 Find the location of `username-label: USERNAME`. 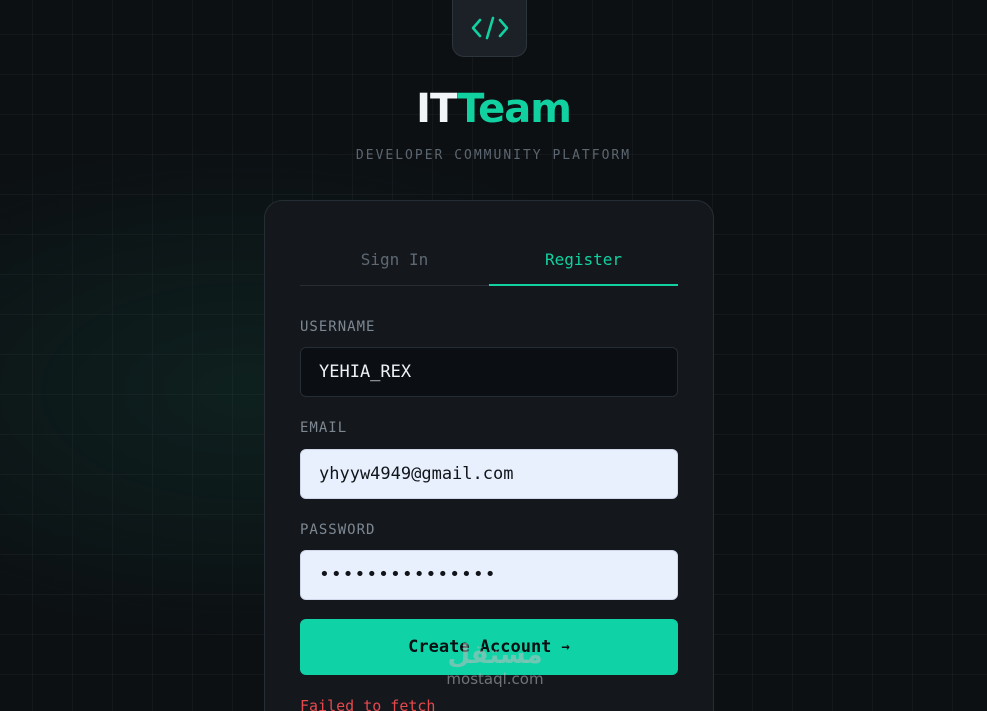

username-label: USERNAME is located at coordinates (338, 327).